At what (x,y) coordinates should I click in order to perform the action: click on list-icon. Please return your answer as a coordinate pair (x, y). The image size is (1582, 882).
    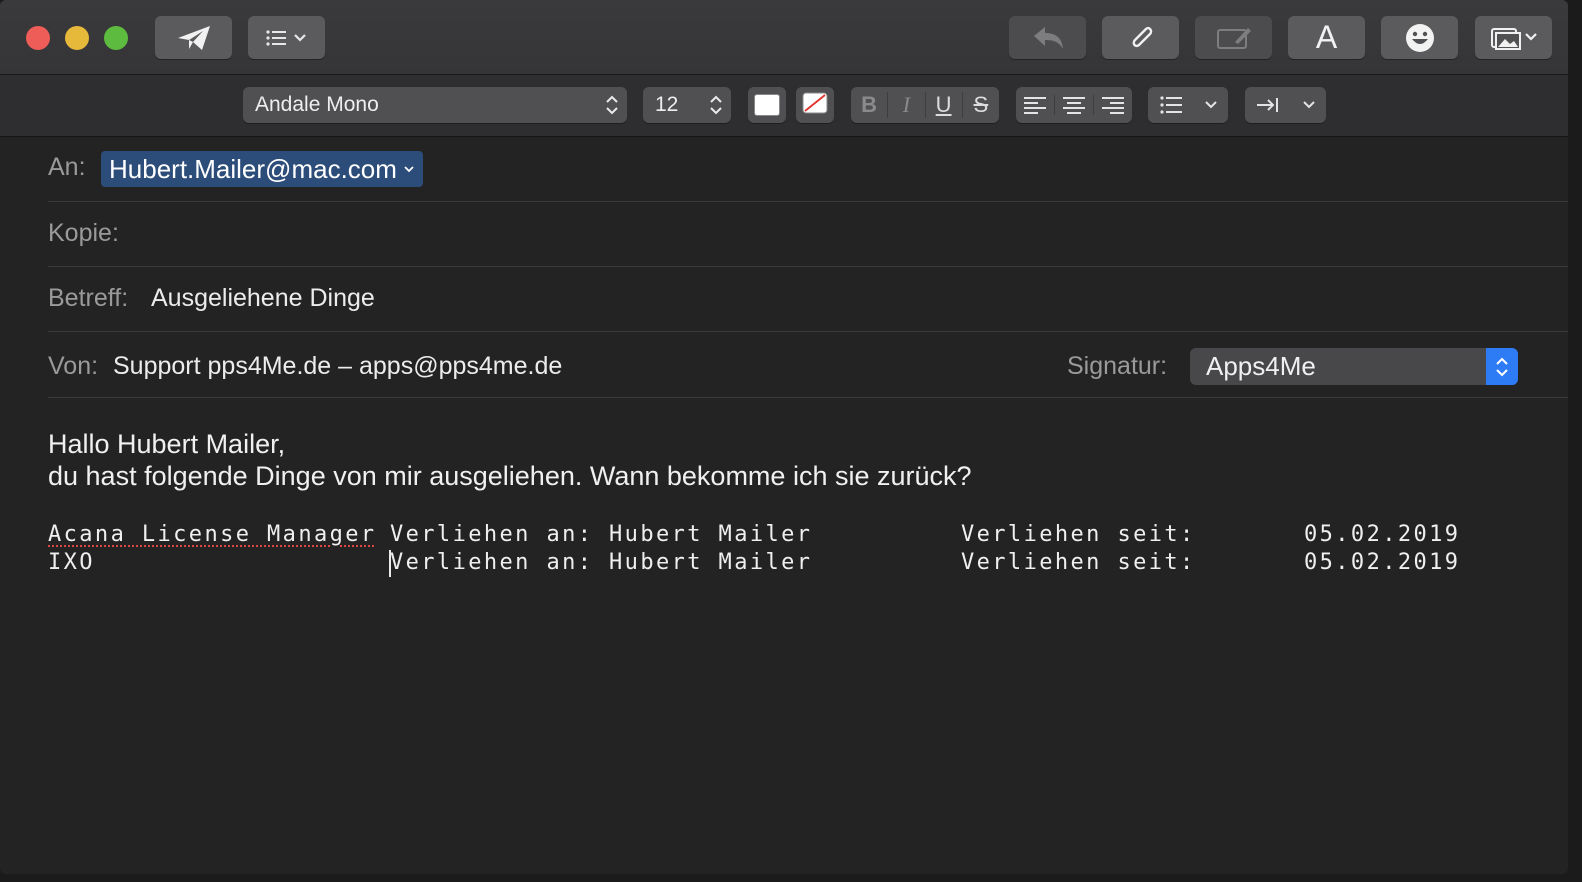
    Looking at the image, I should click on (287, 38).